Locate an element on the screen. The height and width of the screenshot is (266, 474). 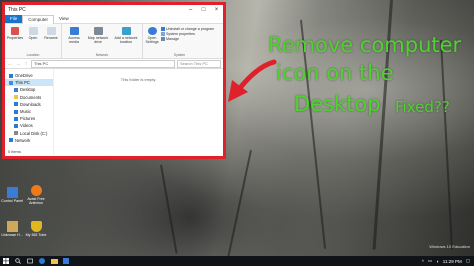
task-view-icon is located at coordinates (30, 261).